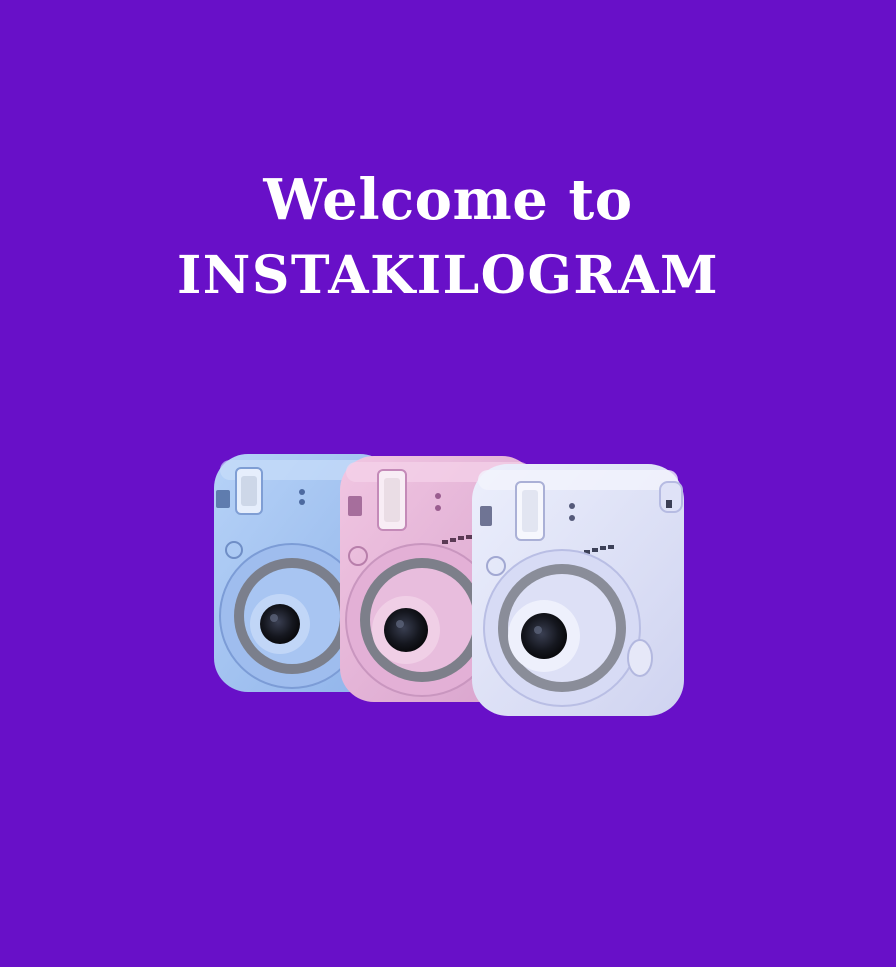 This screenshot has width=896, height=967. I want to click on welcome-text: Welcome to, so click(448, 200).